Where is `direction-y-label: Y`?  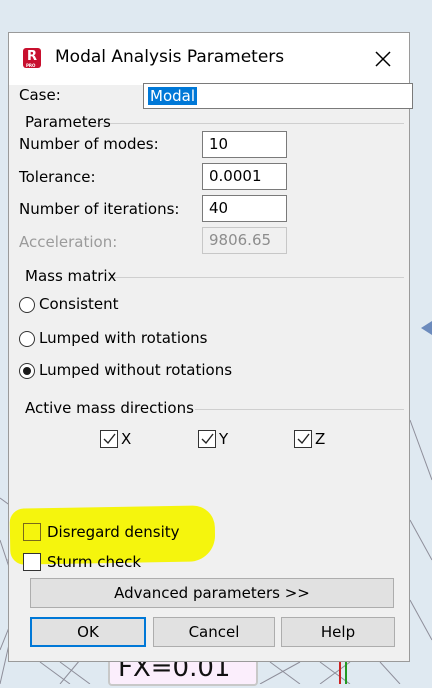
direction-y-label: Y is located at coordinates (223, 439).